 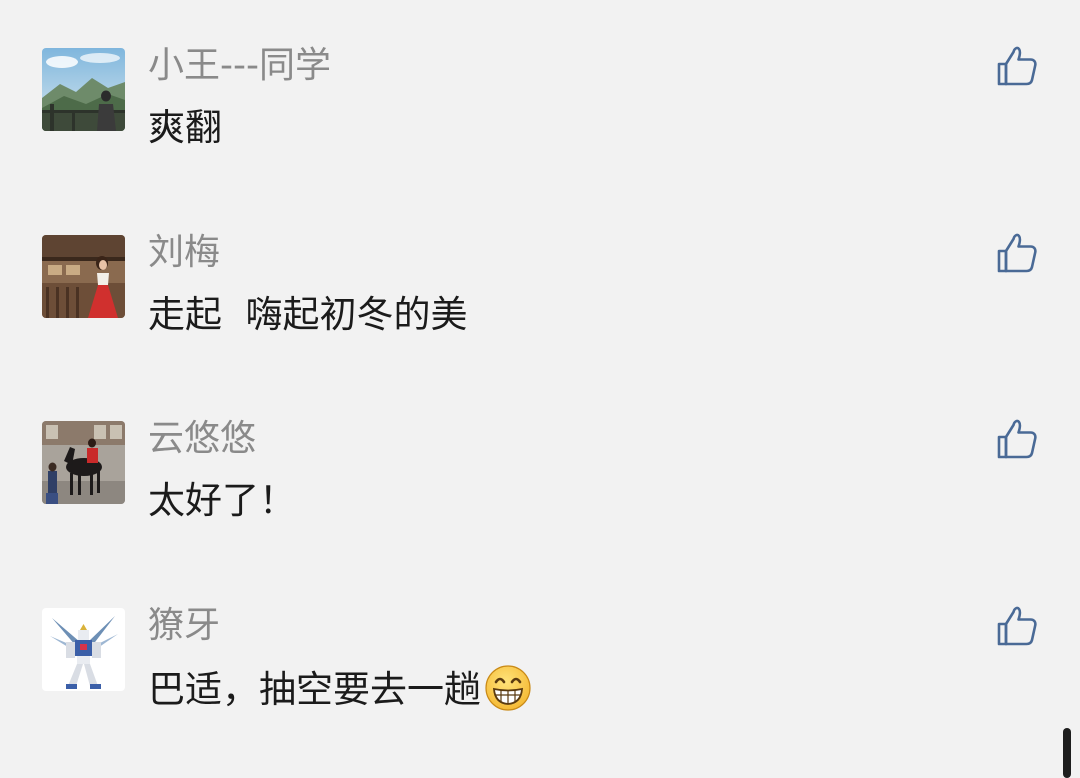 What do you see at coordinates (184, 626) in the screenshot?
I see `comment-username: 獠牙` at bounding box center [184, 626].